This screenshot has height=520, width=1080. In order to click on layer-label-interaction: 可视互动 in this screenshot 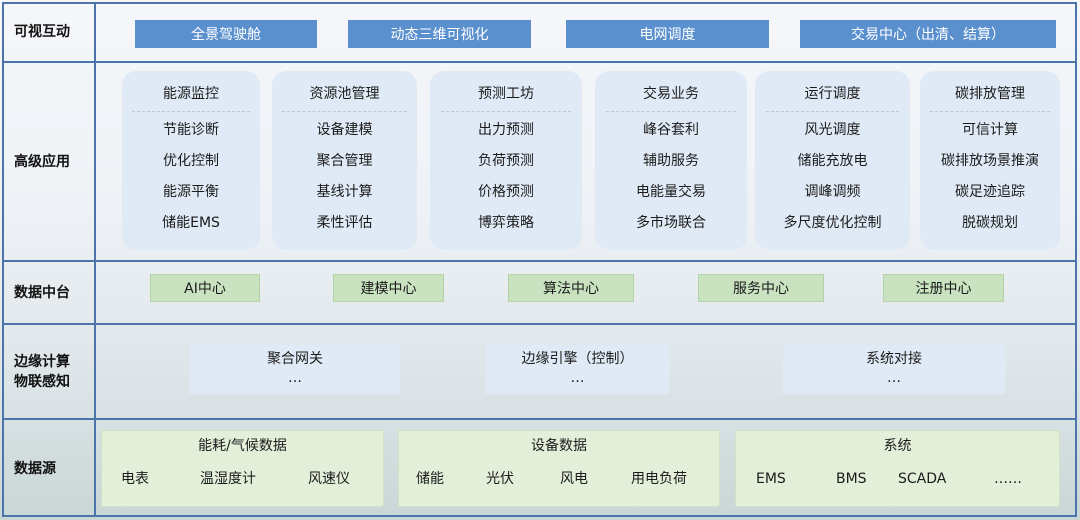, I will do `click(42, 31)`.